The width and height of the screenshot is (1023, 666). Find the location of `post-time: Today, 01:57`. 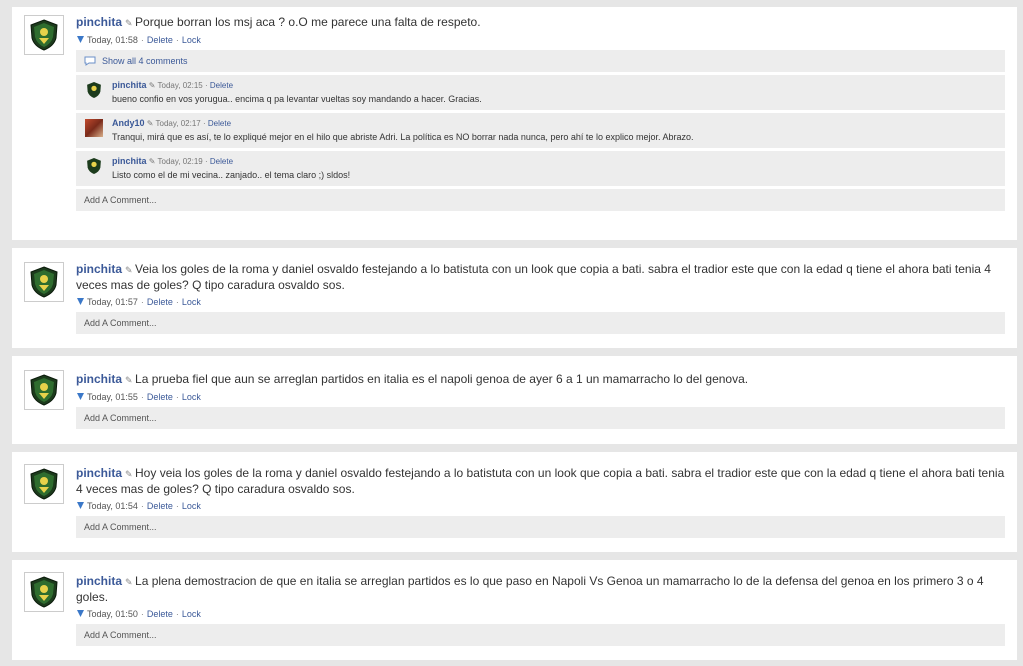

post-time: Today, 01:57 is located at coordinates (112, 302).